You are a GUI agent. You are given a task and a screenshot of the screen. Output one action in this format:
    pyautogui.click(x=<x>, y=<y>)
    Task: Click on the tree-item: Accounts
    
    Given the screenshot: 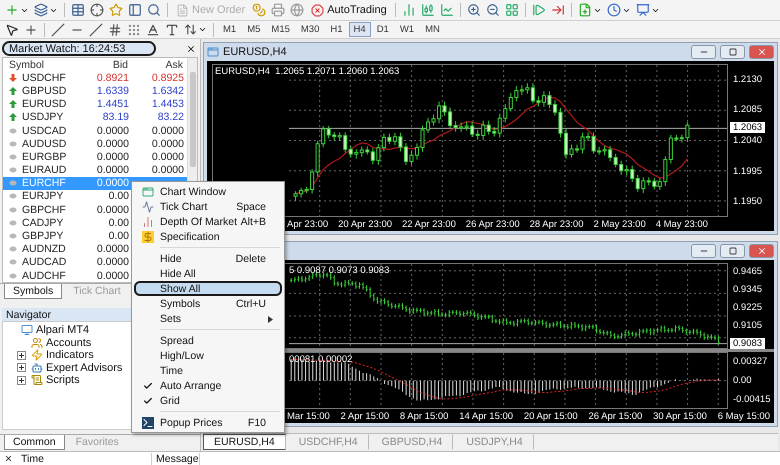 What is the action you would take?
    pyautogui.click(x=69, y=342)
    